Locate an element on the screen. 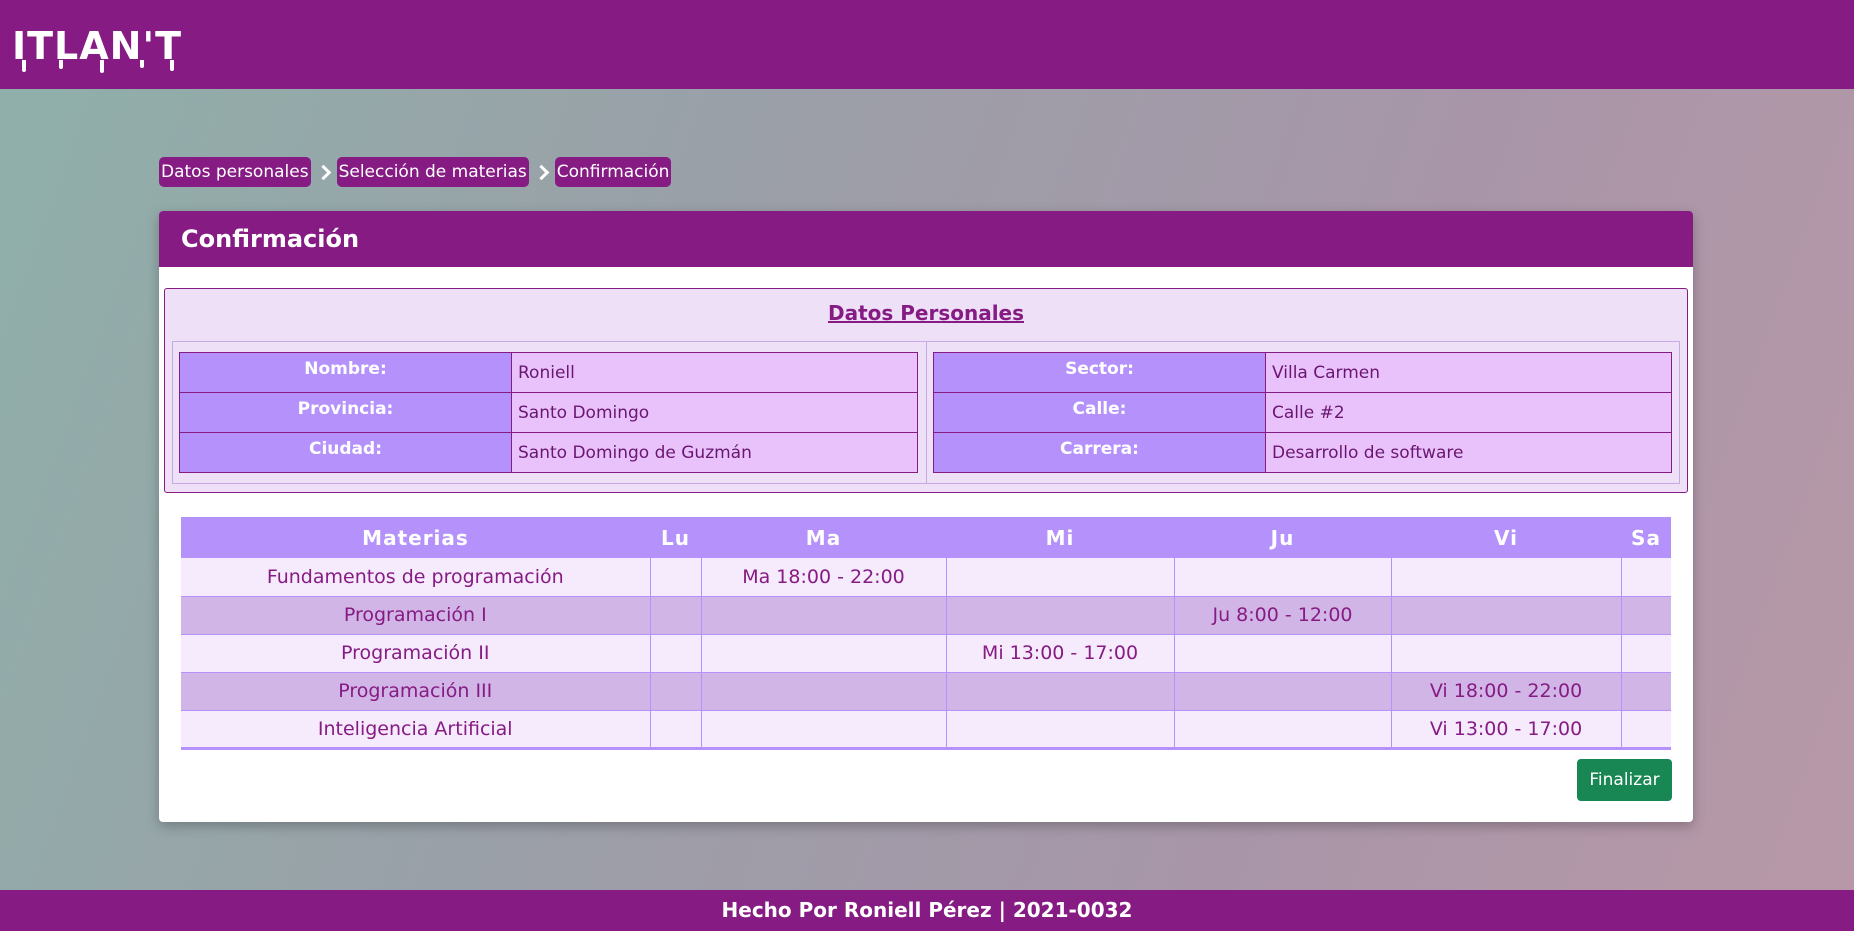 The image size is (1854, 931). table-row: Programación I Ju 8:00 - 12:00 is located at coordinates (926, 615).